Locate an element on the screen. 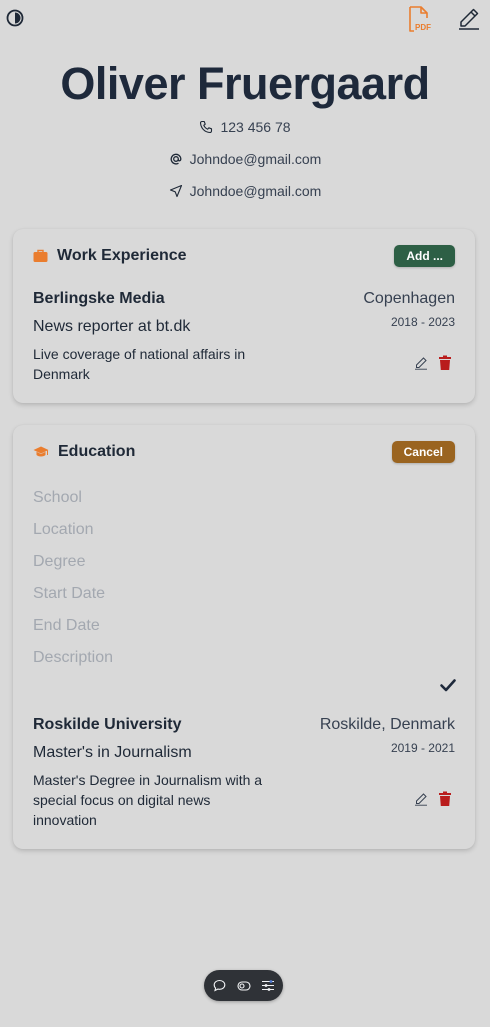  theme-toggle-button is located at coordinates (15, 18).